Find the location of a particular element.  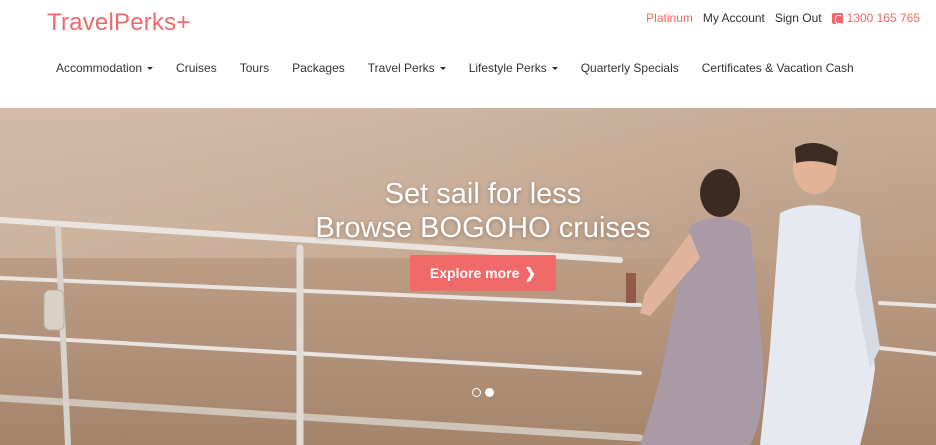

membership-tier: Platinum is located at coordinates (669, 18).